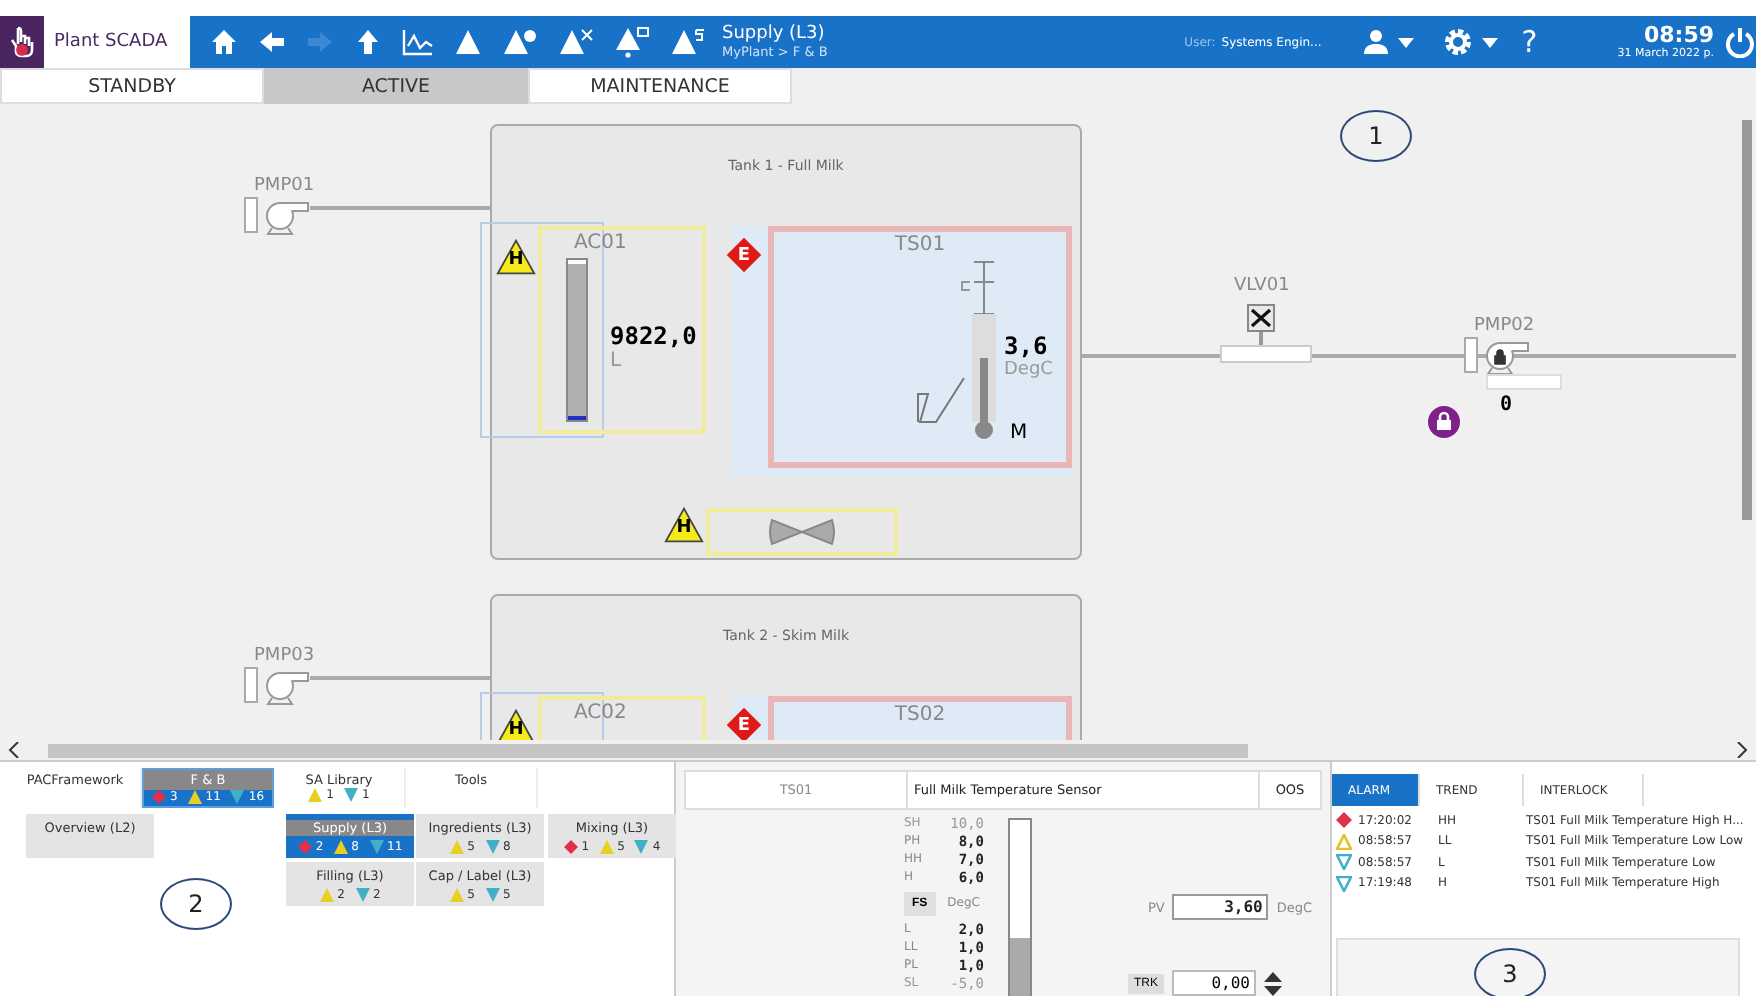  Describe the element at coordinates (418, 42) in the screenshot. I see `trend-icon` at that location.